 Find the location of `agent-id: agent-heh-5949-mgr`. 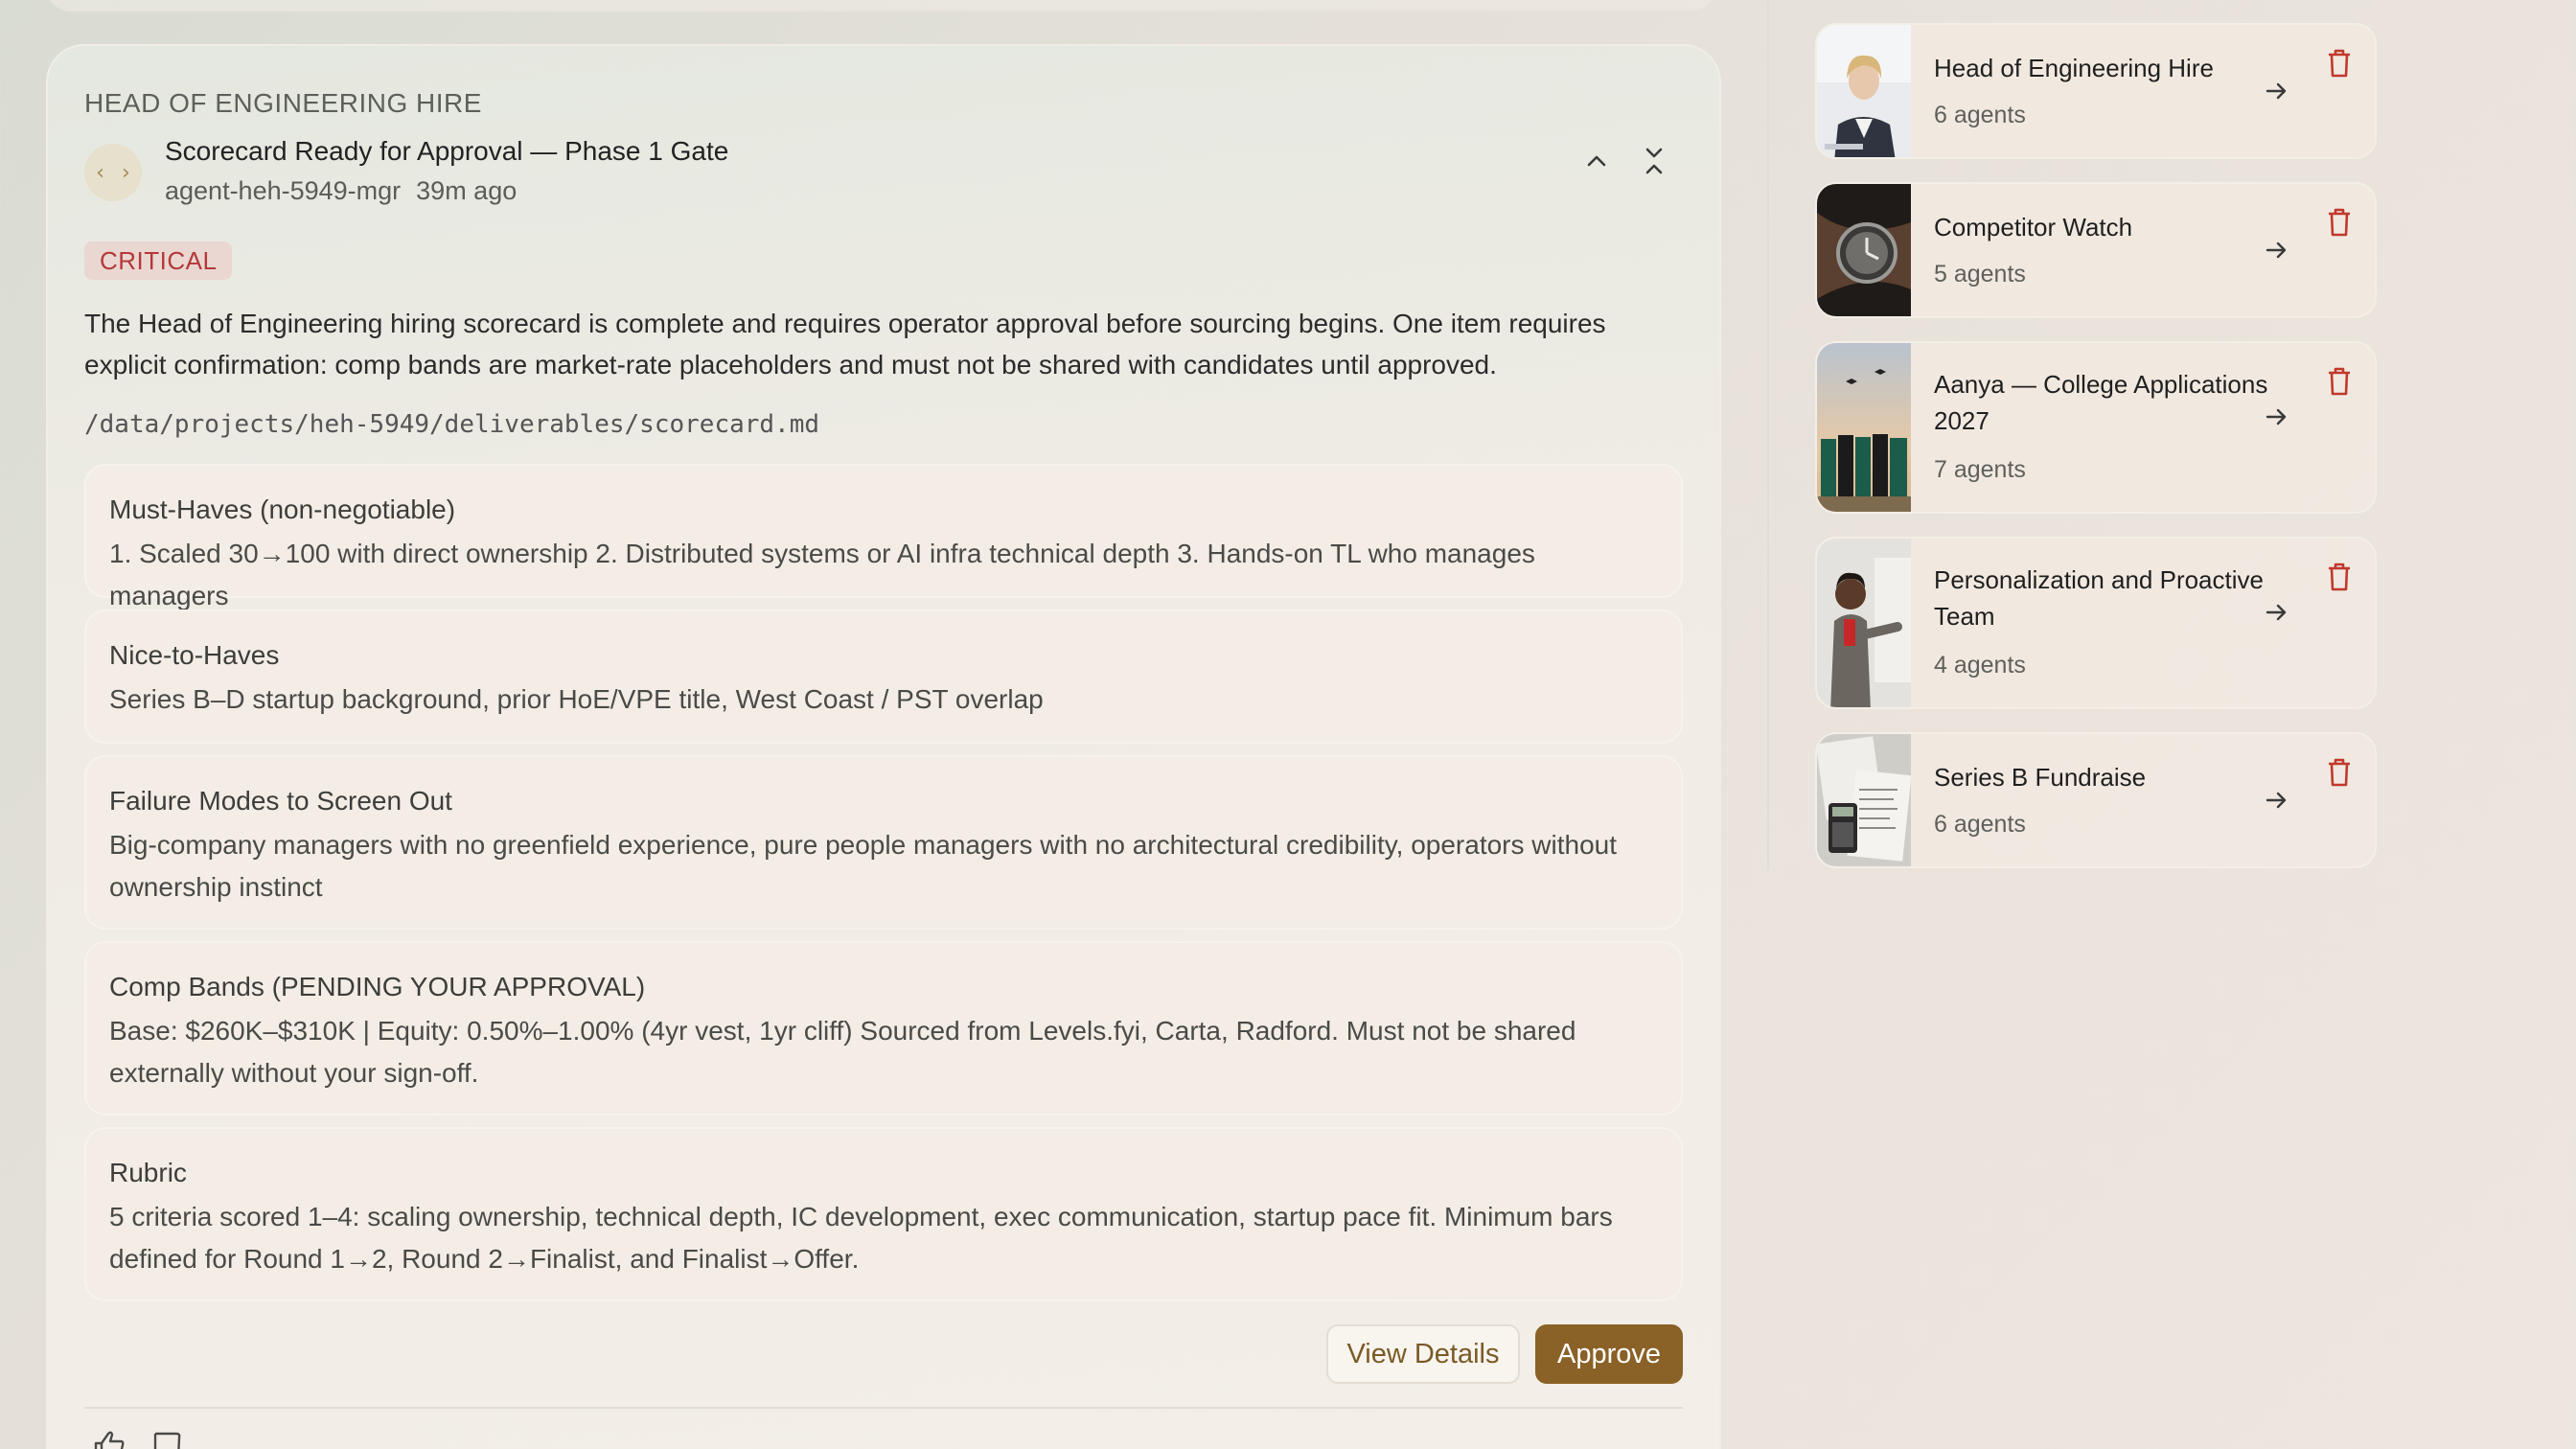

agent-id: agent-heh-5949-mgr is located at coordinates (283, 190).